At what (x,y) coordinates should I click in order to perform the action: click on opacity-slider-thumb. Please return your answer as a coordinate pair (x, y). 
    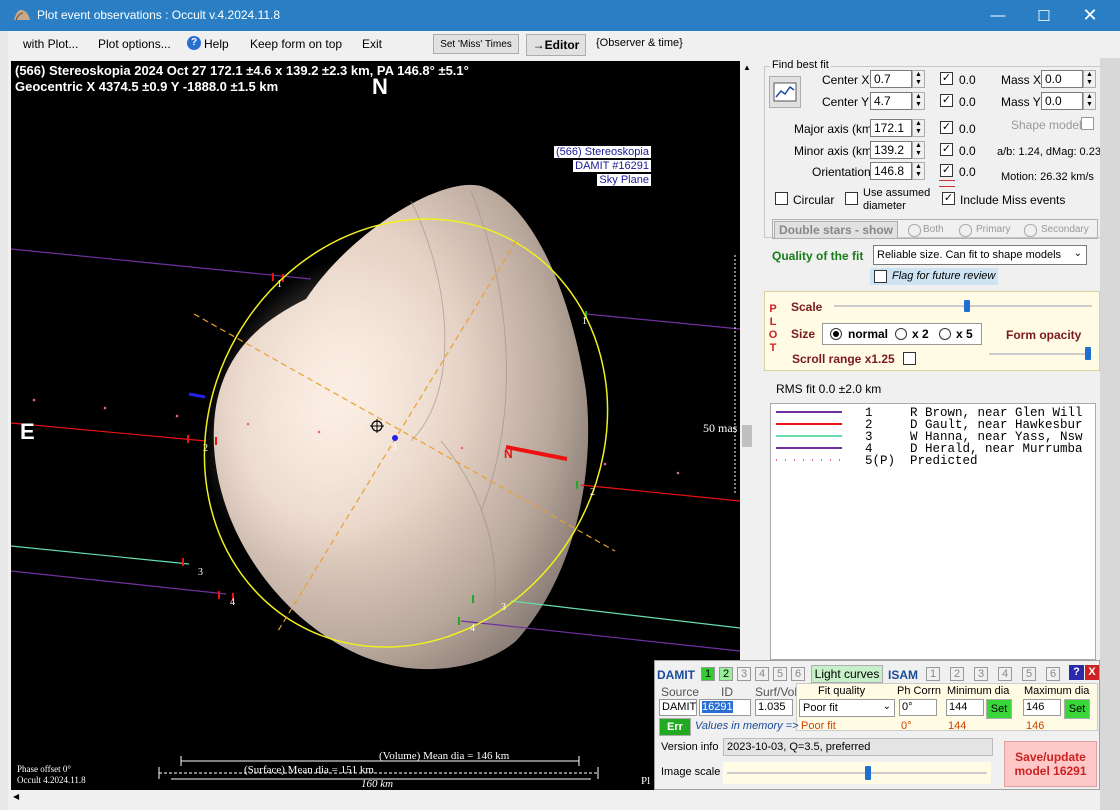
    Looking at the image, I should click on (1088, 353).